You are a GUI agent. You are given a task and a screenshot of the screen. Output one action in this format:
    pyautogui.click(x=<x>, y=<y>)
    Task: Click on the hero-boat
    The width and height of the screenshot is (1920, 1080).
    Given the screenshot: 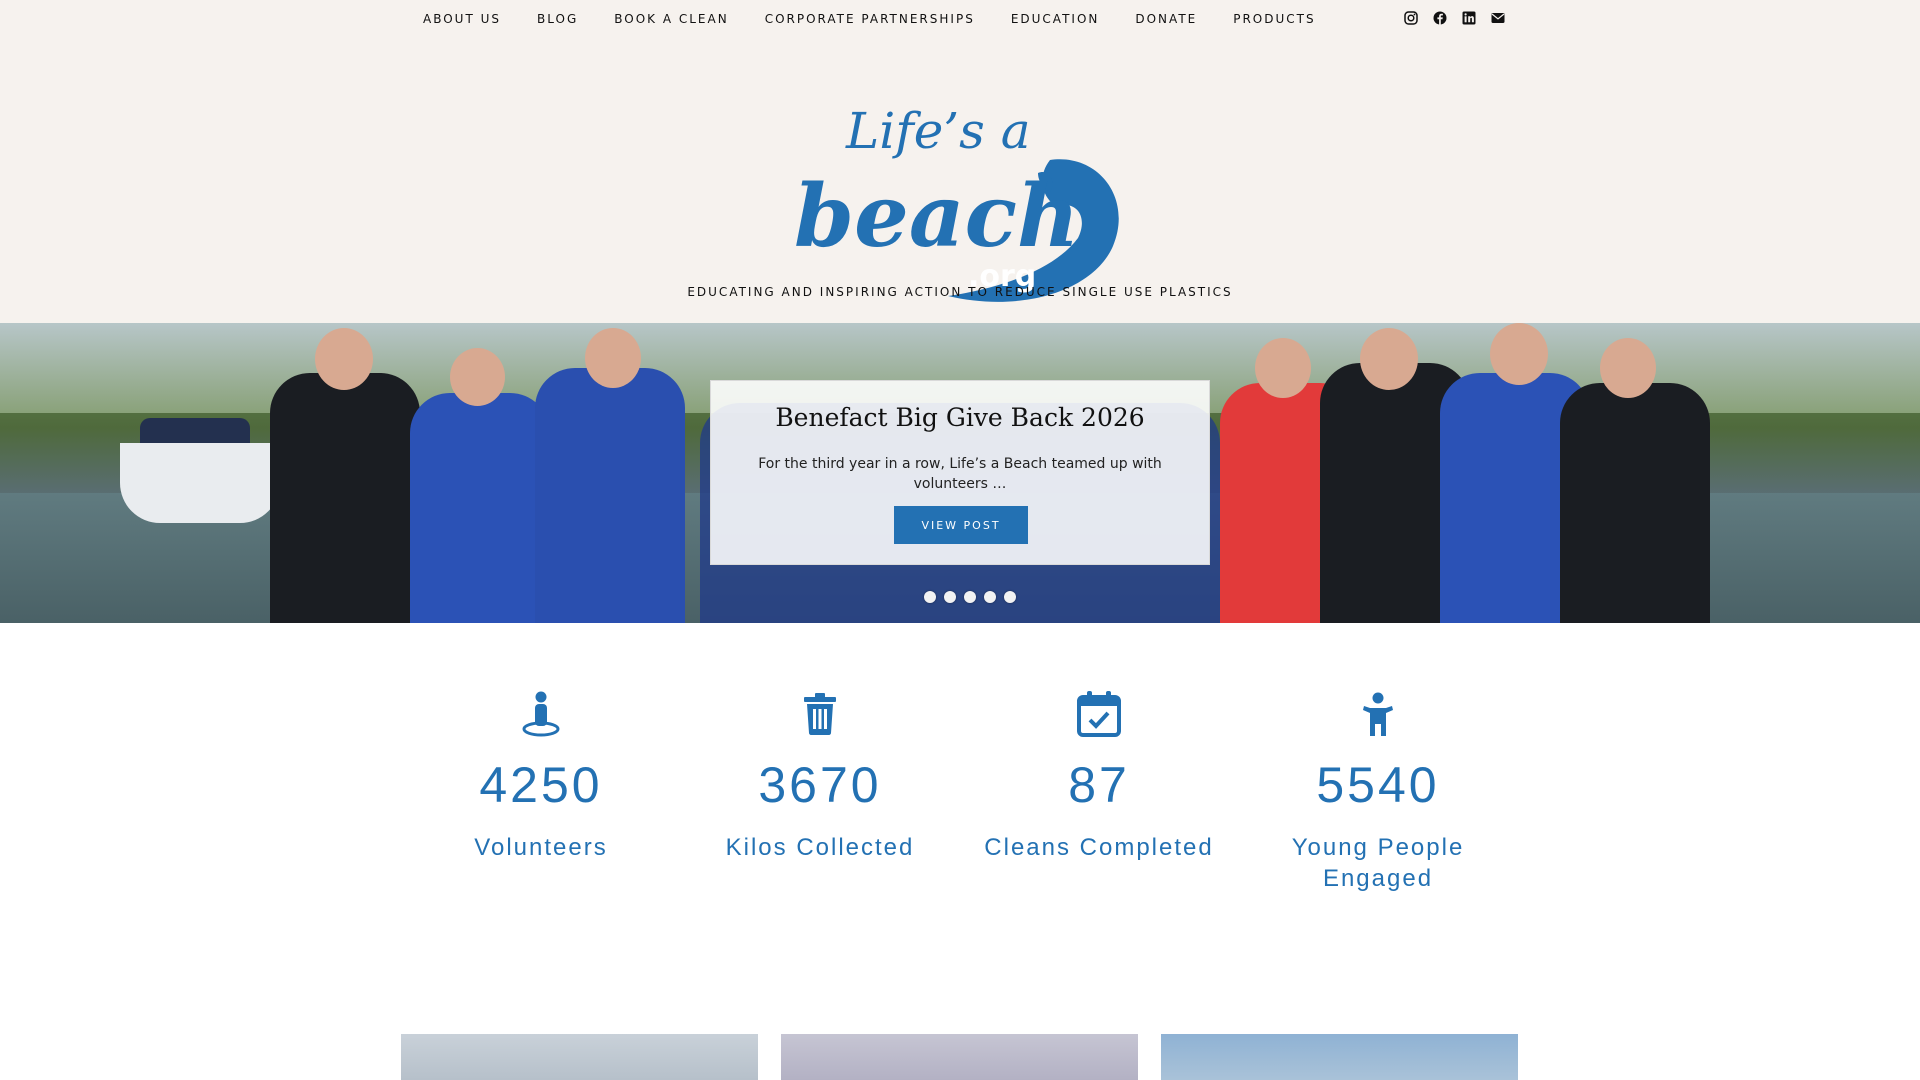 What is the action you would take?
    pyautogui.click(x=200, y=483)
    